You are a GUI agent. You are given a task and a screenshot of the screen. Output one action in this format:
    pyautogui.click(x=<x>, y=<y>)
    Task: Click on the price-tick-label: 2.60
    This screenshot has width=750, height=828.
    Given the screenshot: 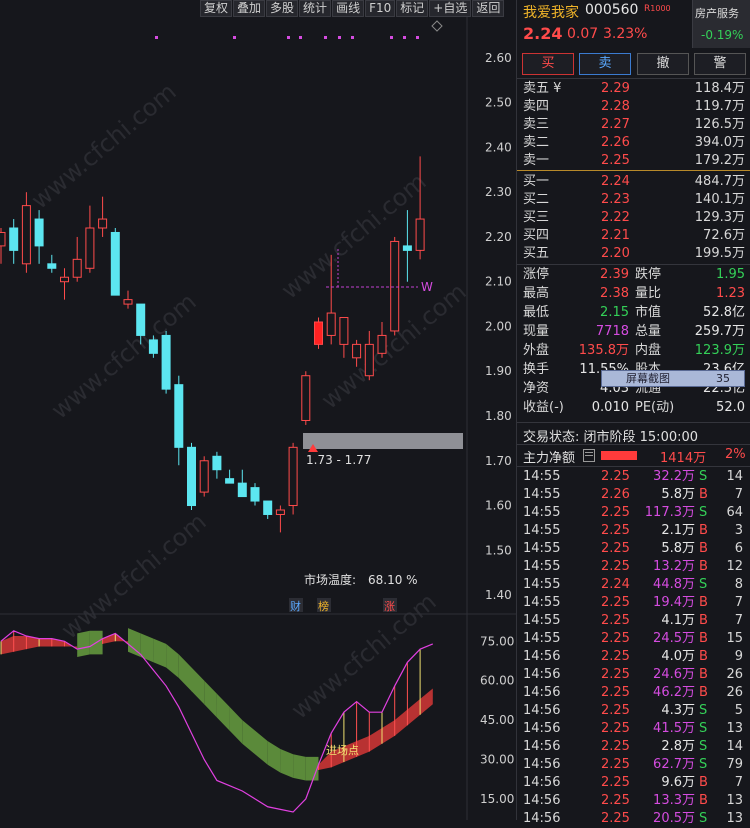 What is the action you would take?
    pyautogui.click(x=498, y=58)
    